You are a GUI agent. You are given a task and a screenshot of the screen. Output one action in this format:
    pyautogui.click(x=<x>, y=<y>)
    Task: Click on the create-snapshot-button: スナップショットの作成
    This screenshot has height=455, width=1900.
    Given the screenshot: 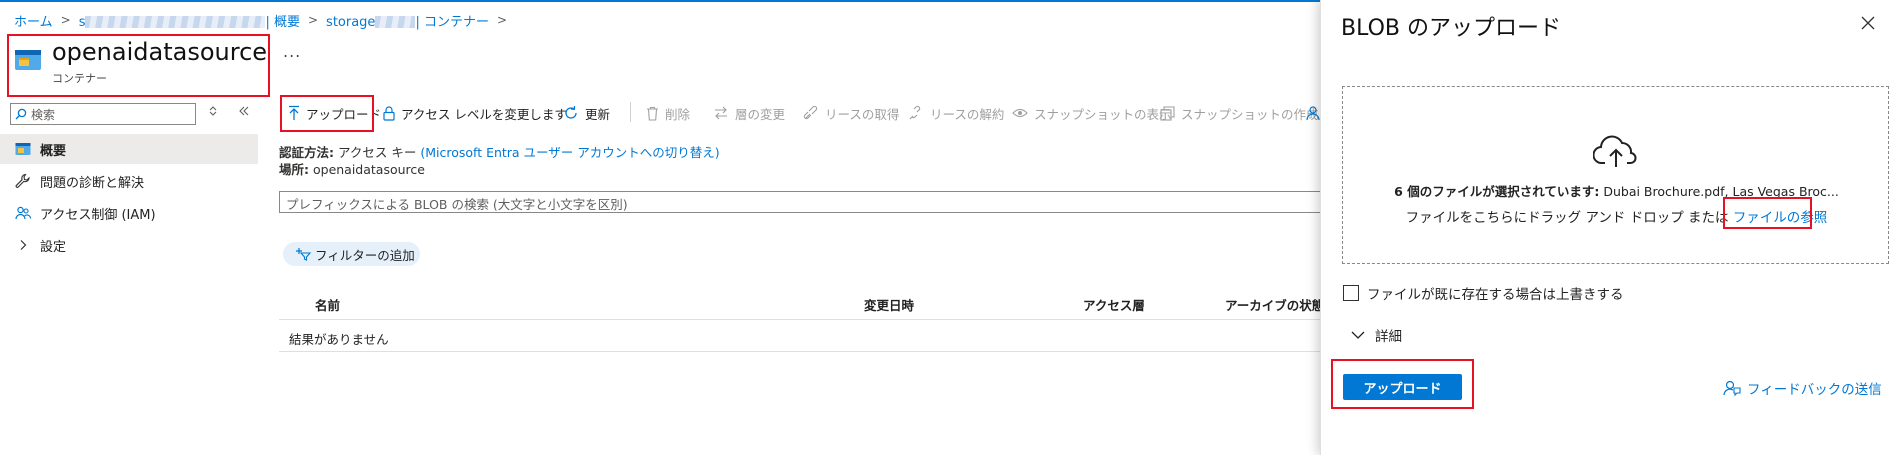 What is the action you would take?
    pyautogui.click(x=1239, y=113)
    